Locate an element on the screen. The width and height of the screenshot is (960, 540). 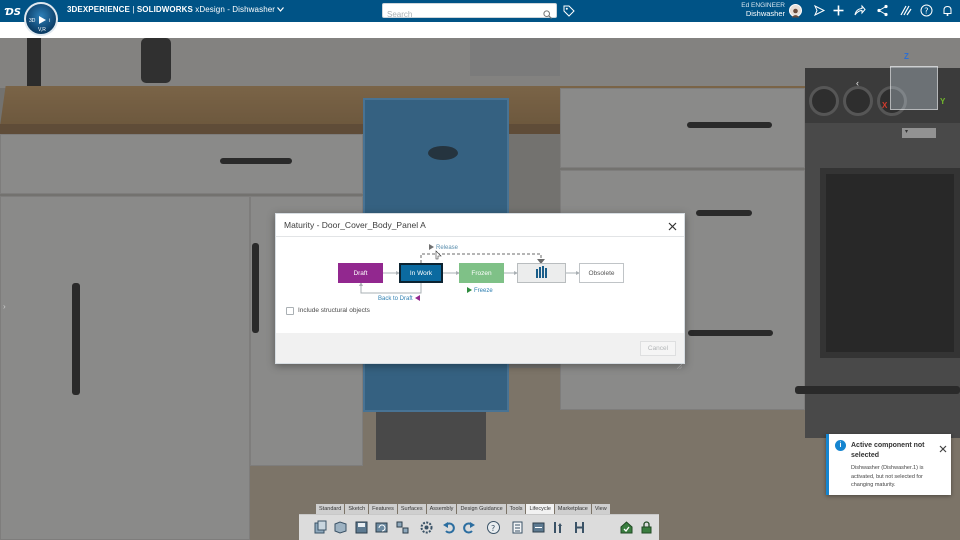
tab-tools: Tools is located at coordinates (516, 509).